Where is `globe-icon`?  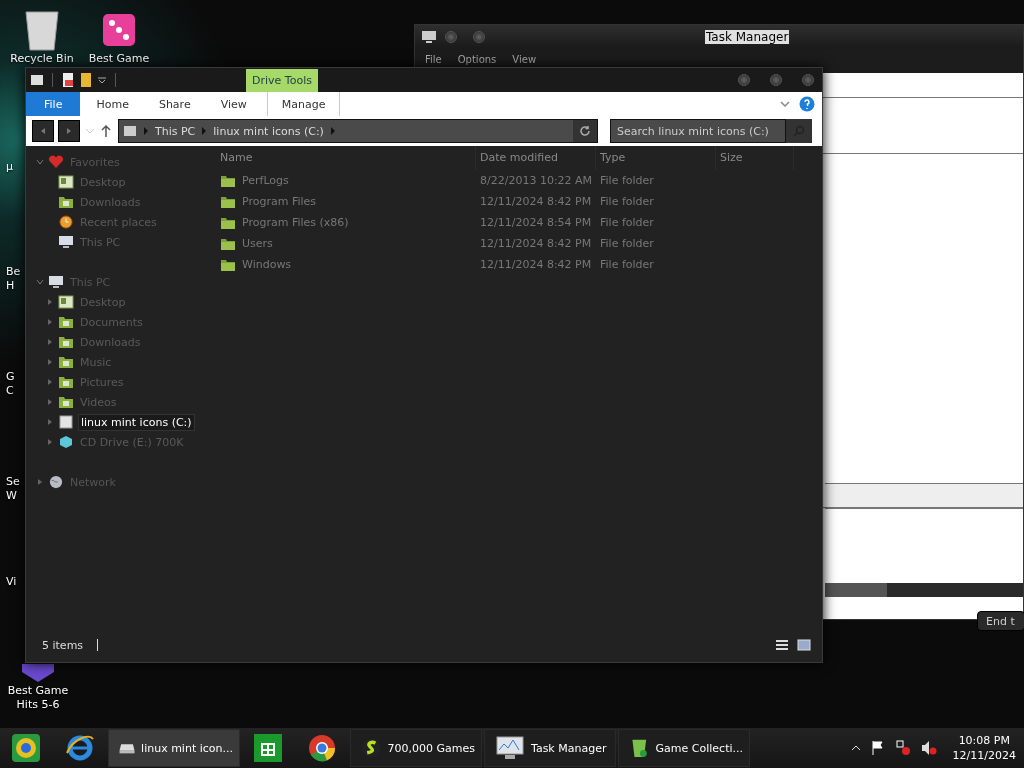
globe-icon is located at coordinates (56, 482).